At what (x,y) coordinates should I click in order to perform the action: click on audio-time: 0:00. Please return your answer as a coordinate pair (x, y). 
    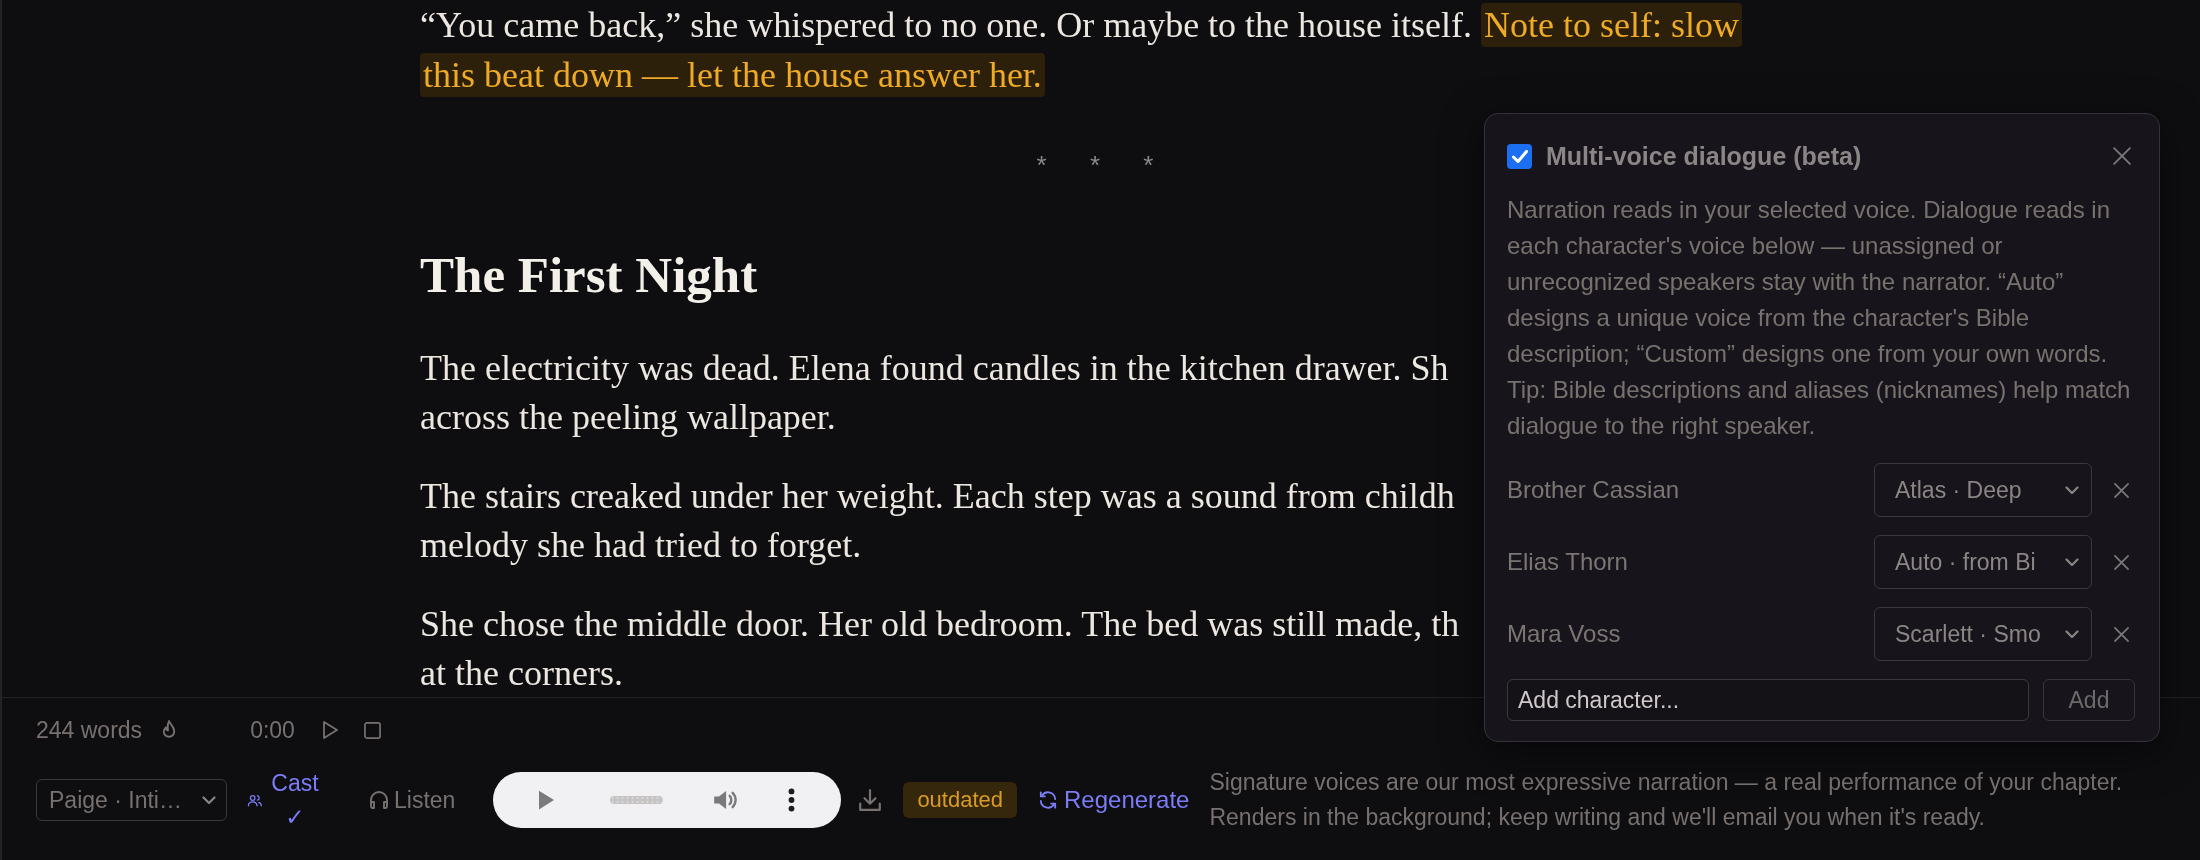
    Looking at the image, I should click on (272, 730).